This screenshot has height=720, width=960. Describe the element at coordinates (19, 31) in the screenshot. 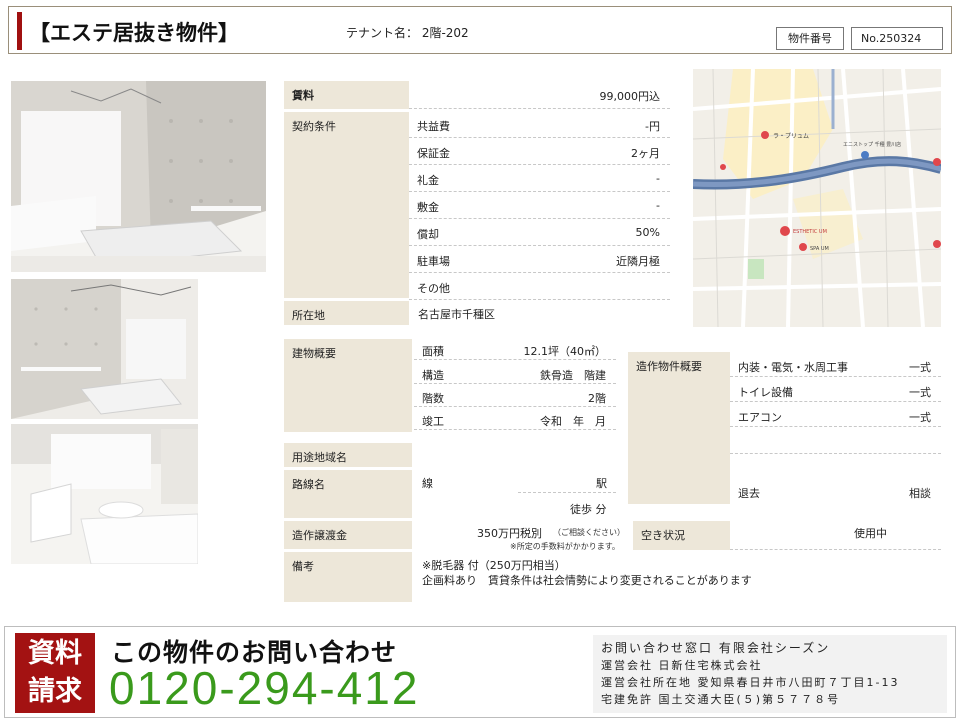

I see `title-accent-bar` at that location.